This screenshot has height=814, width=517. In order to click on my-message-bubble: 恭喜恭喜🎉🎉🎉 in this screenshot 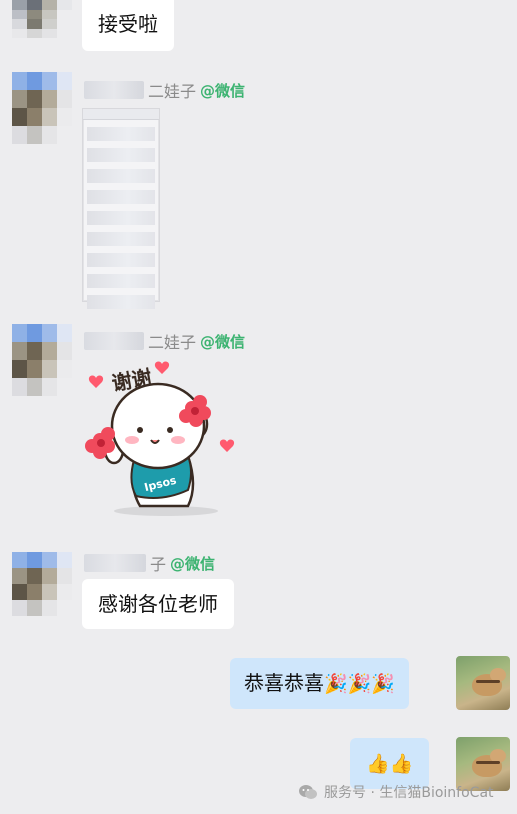, I will do `click(319, 683)`.